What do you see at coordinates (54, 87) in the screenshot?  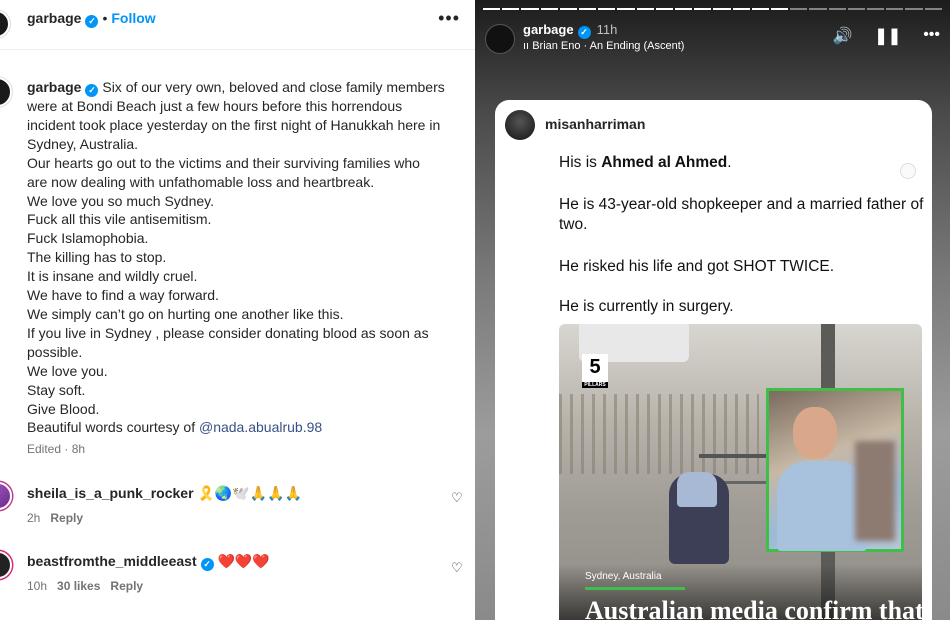 I see `caption-username: garbage` at bounding box center [54, 87].